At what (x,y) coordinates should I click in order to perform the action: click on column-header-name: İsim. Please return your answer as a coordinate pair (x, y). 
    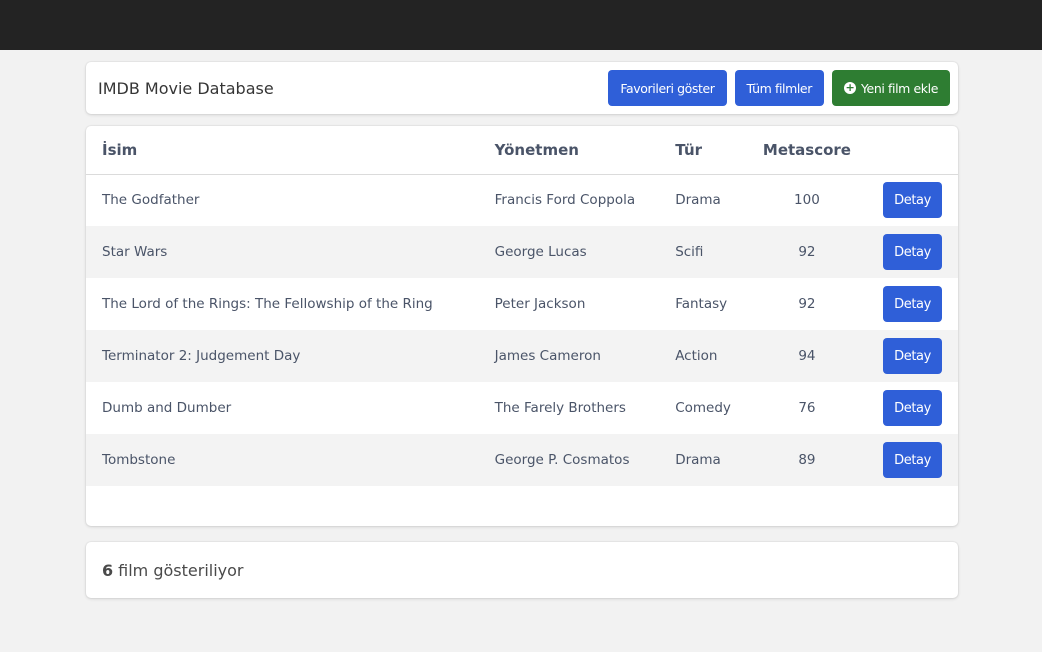
    Looking at the image, I should click on (282, 150).